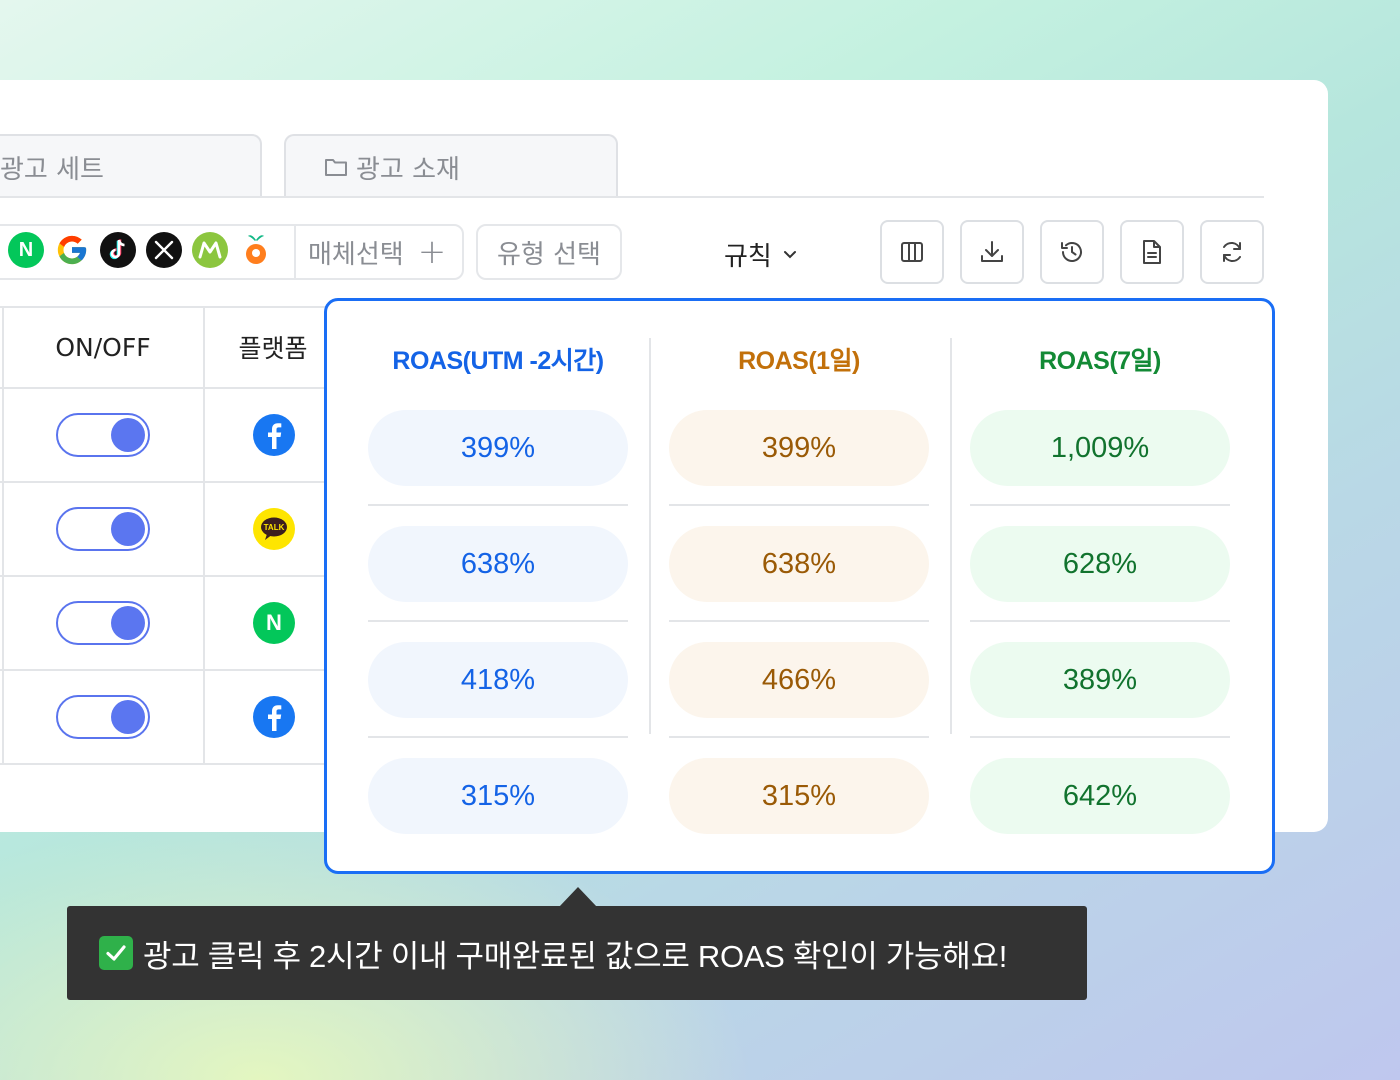 The width and height of the screenshot is (1400, 1080). Describe the element at coordinates (141, 250) in the screenshot. I see `media-icon-list: N` at that location.